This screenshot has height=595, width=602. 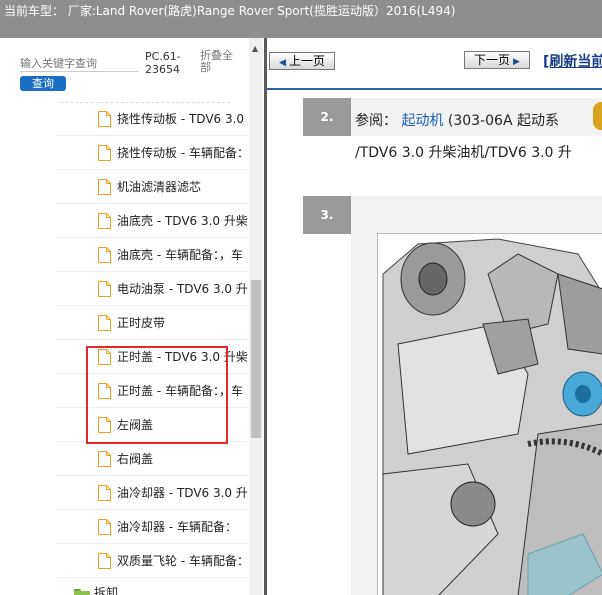 What do you see at coordinates (220, 62) in the screenshot?
I see `collapse-all-link: 折叠全部` at bounding box center [220, 62].